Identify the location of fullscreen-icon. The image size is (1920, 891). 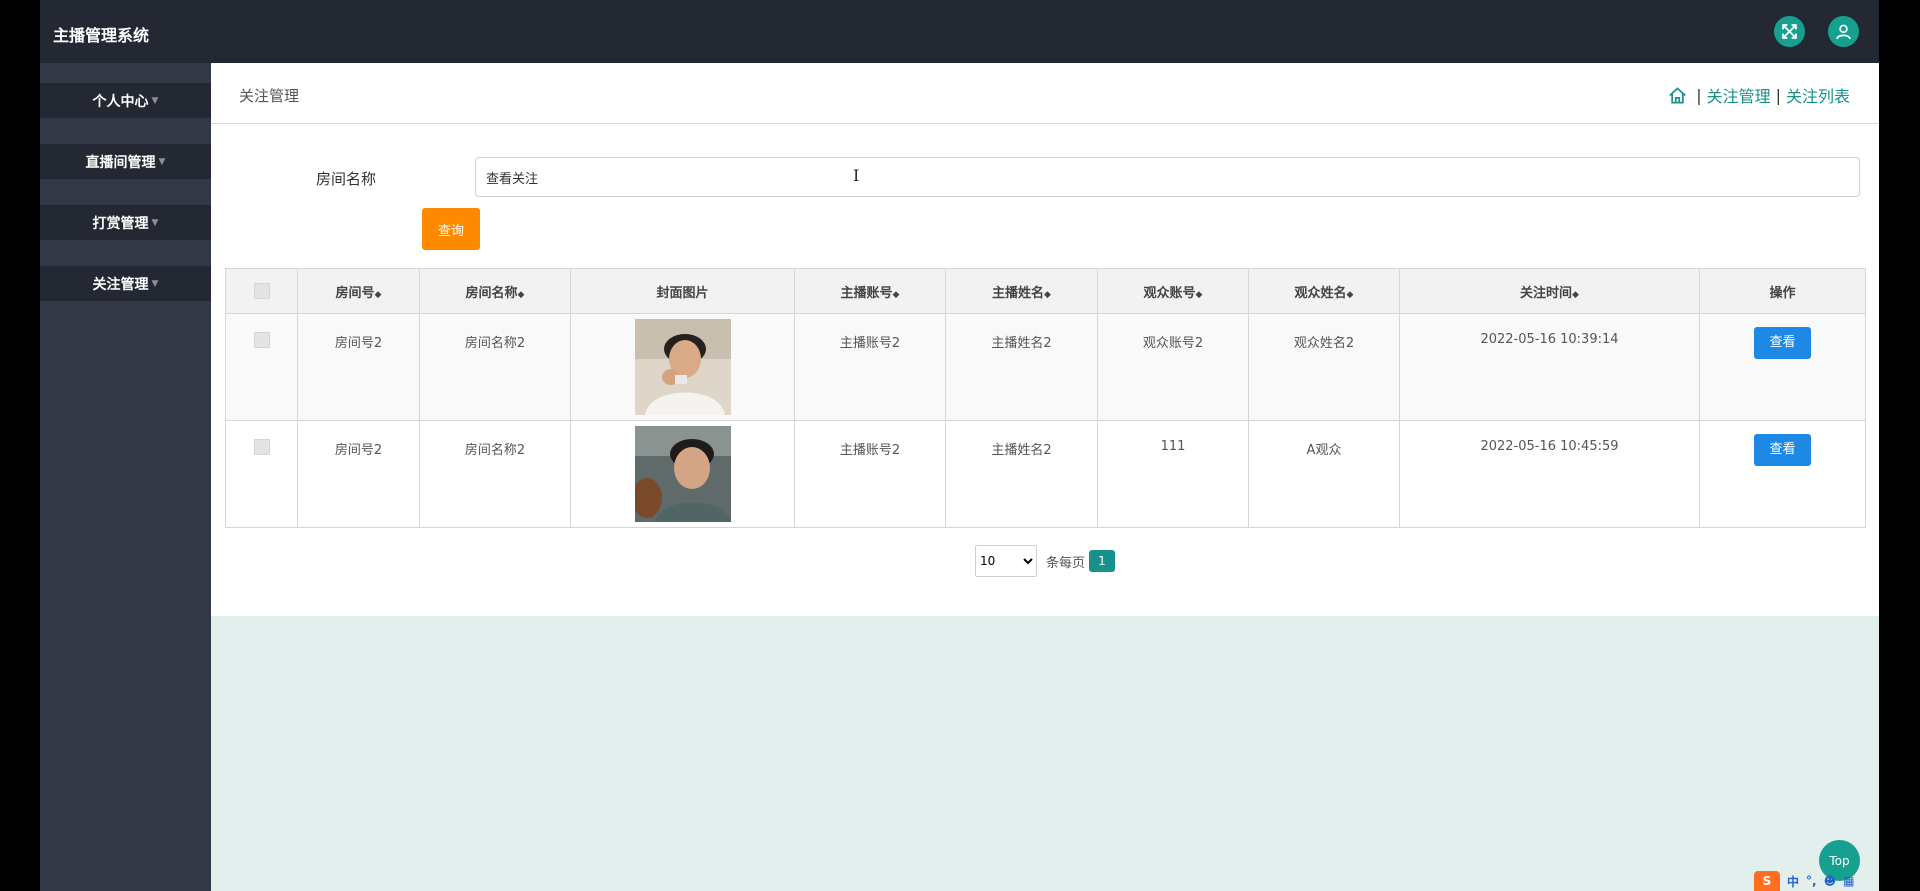
(1789, 31).